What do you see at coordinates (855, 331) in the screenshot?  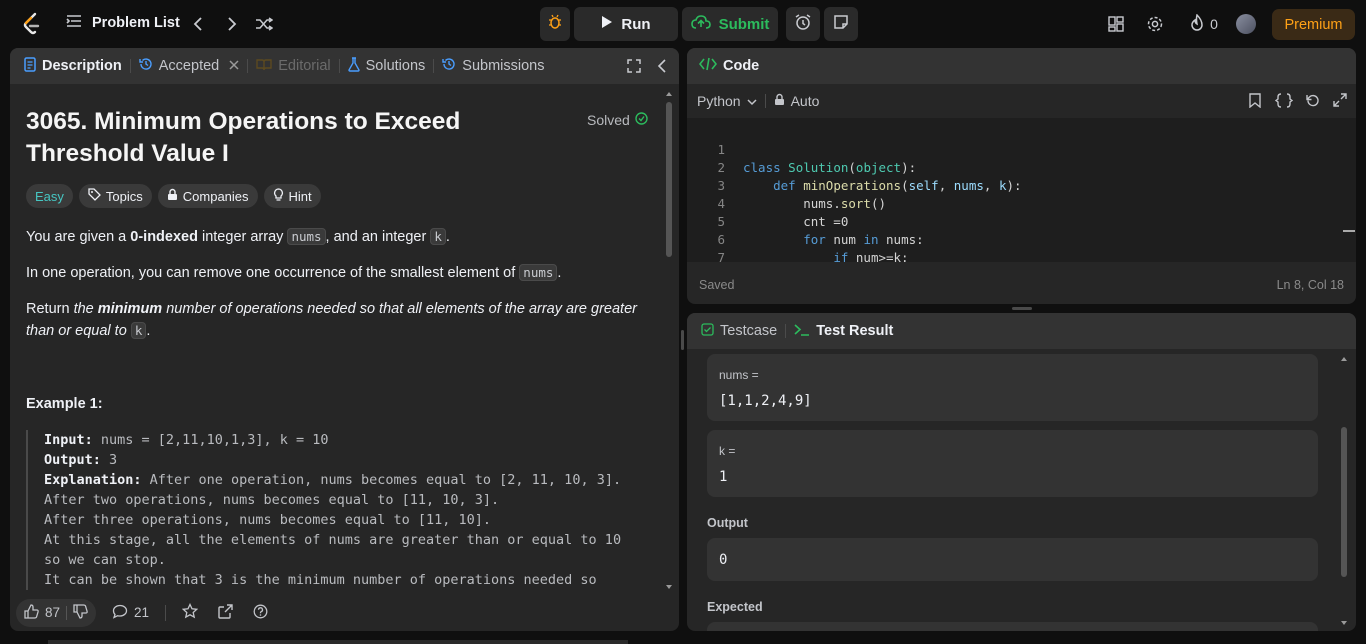 I see `test-result-label: Test Result` at bounding box center [855, 331].